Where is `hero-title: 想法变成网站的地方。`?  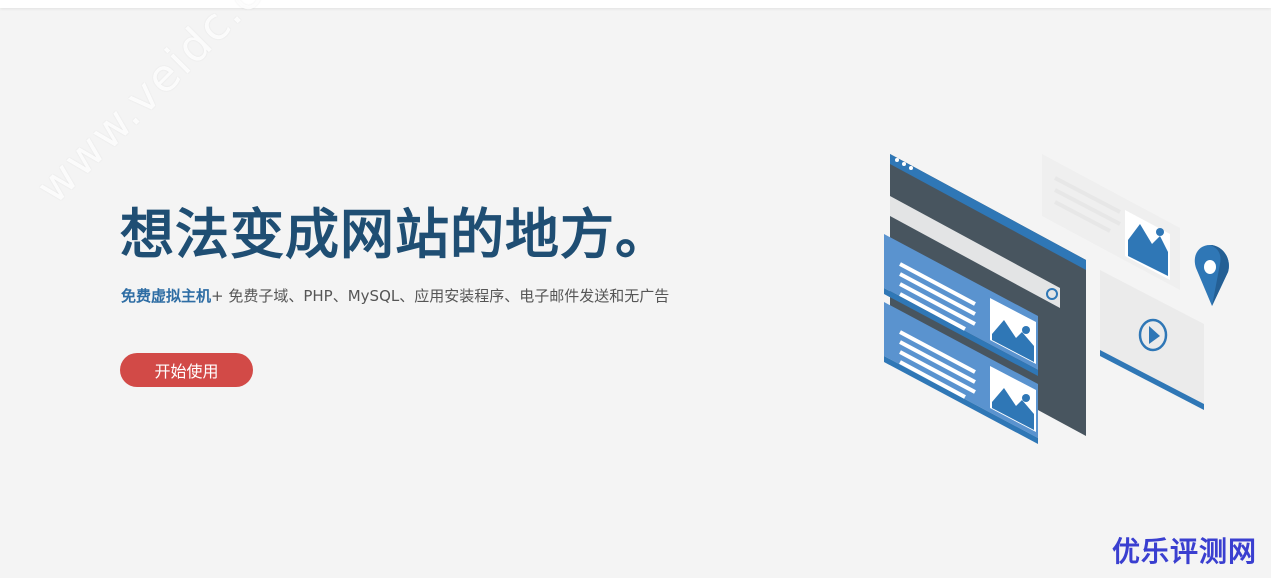
hero-title: 想法变成网站的地方。 is located at coordinates (395, 234).